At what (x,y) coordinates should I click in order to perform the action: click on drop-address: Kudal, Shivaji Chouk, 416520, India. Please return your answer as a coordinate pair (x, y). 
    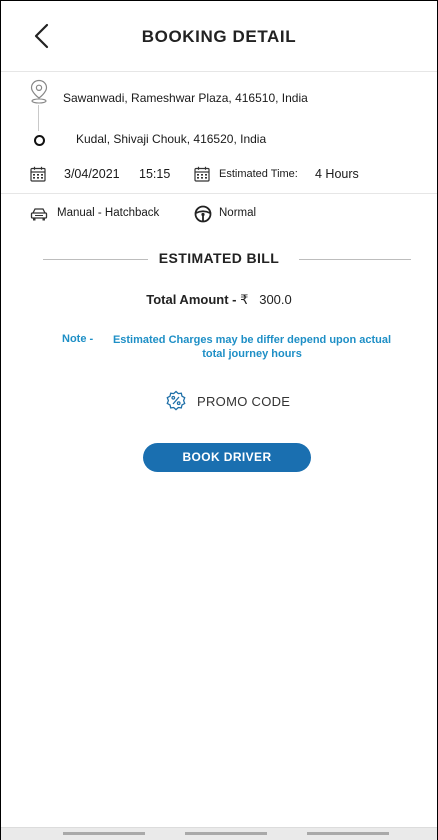
    Looking at the image, I should click on (171, 139).